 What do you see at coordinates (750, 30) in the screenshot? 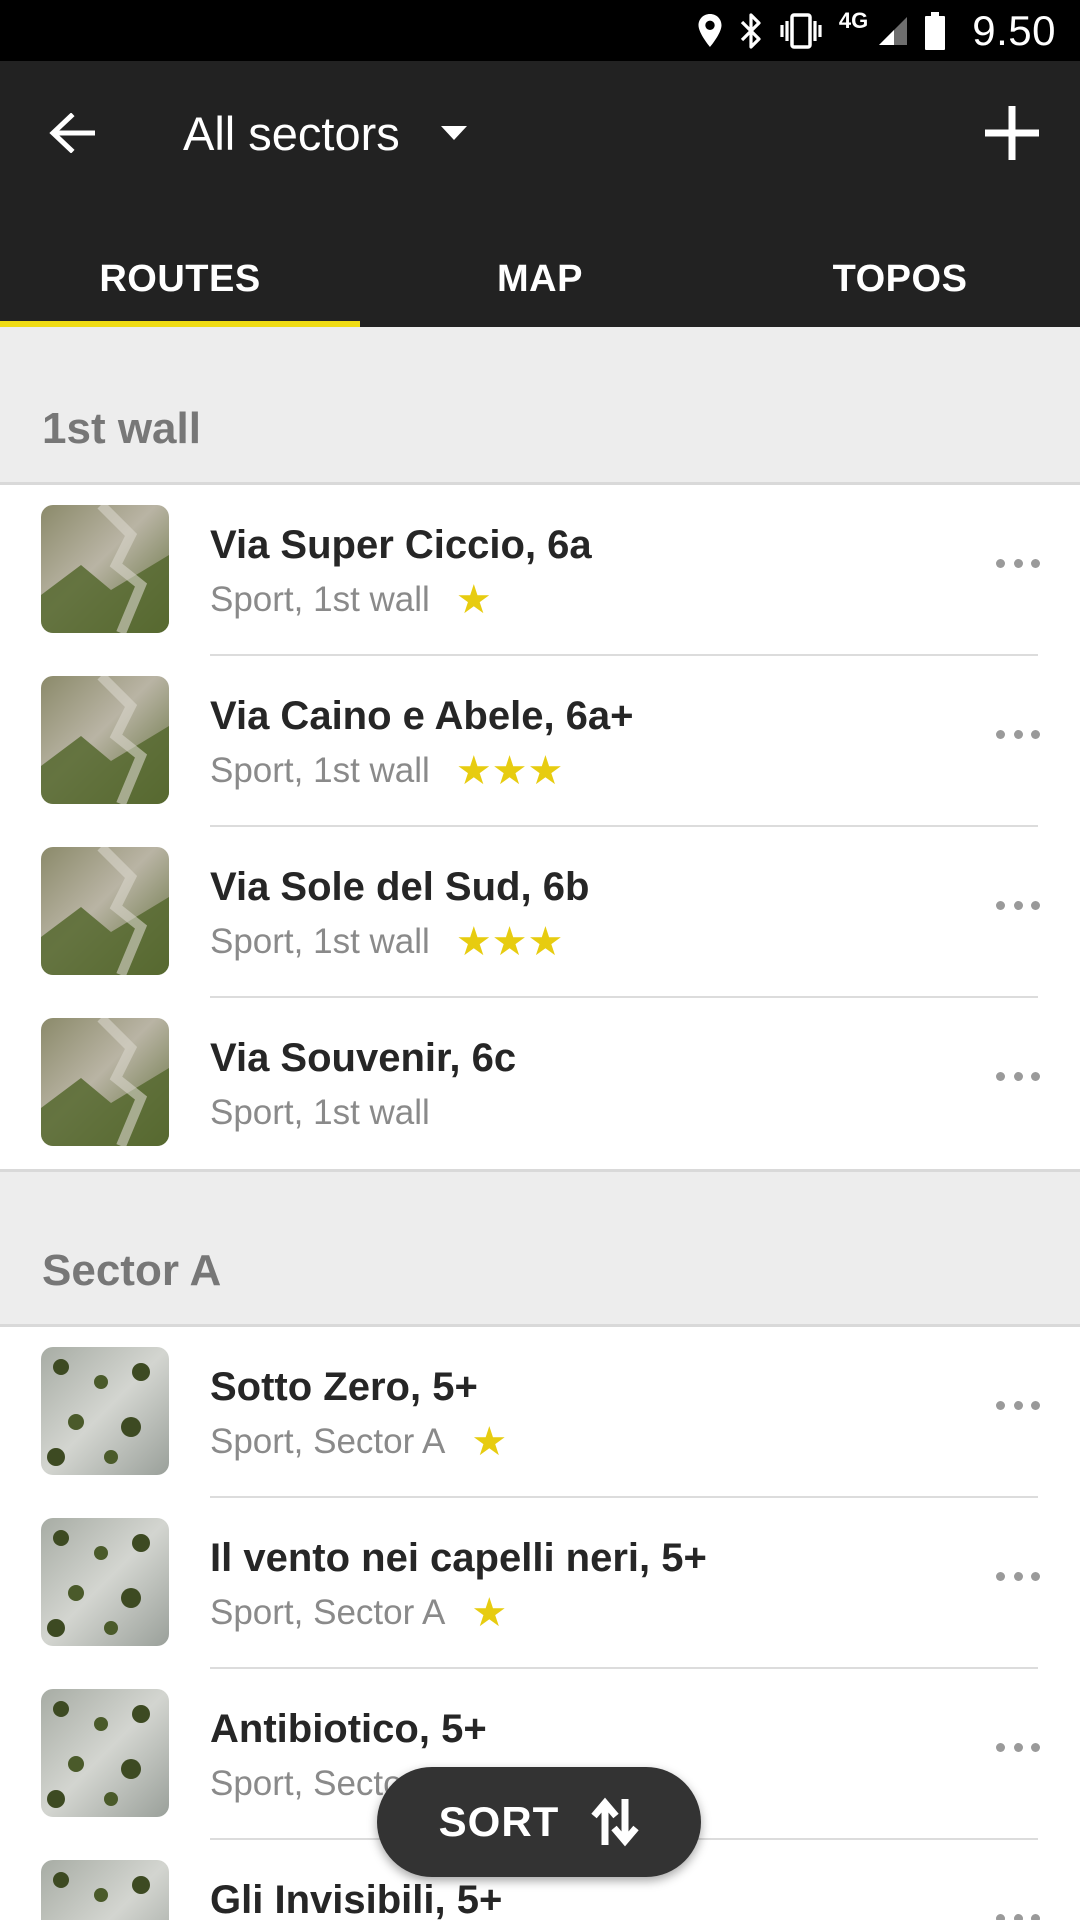
I see `bluetooth-icon` at bounding box center [750, 30].